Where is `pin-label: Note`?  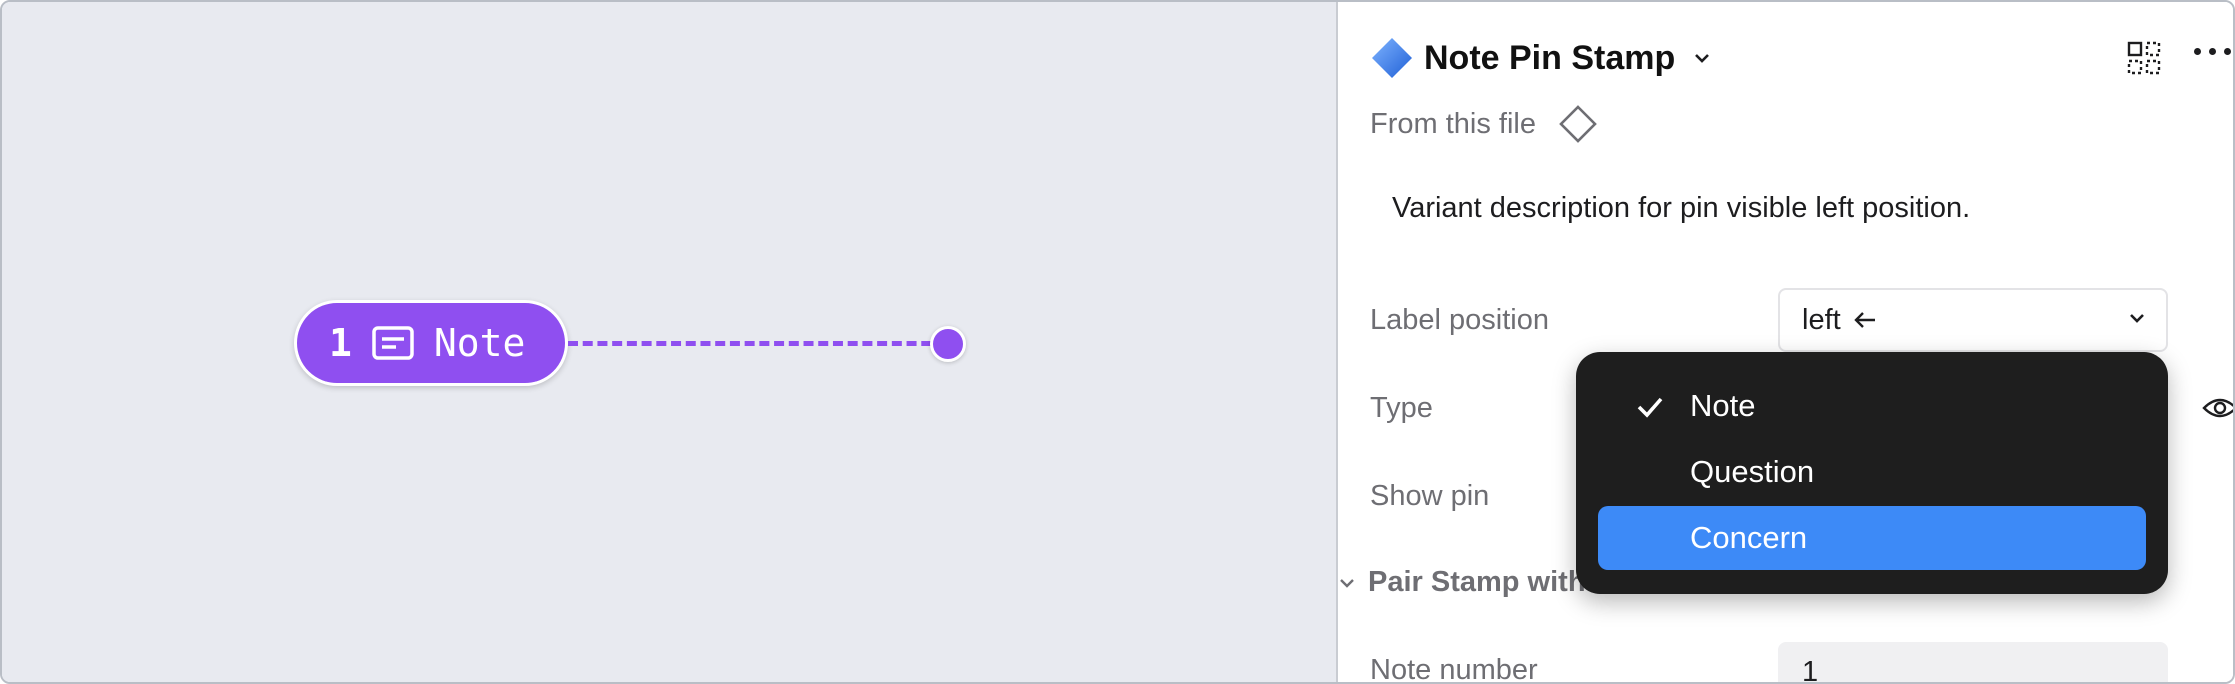 pin-label: Note is located at coordinates (479, 343).